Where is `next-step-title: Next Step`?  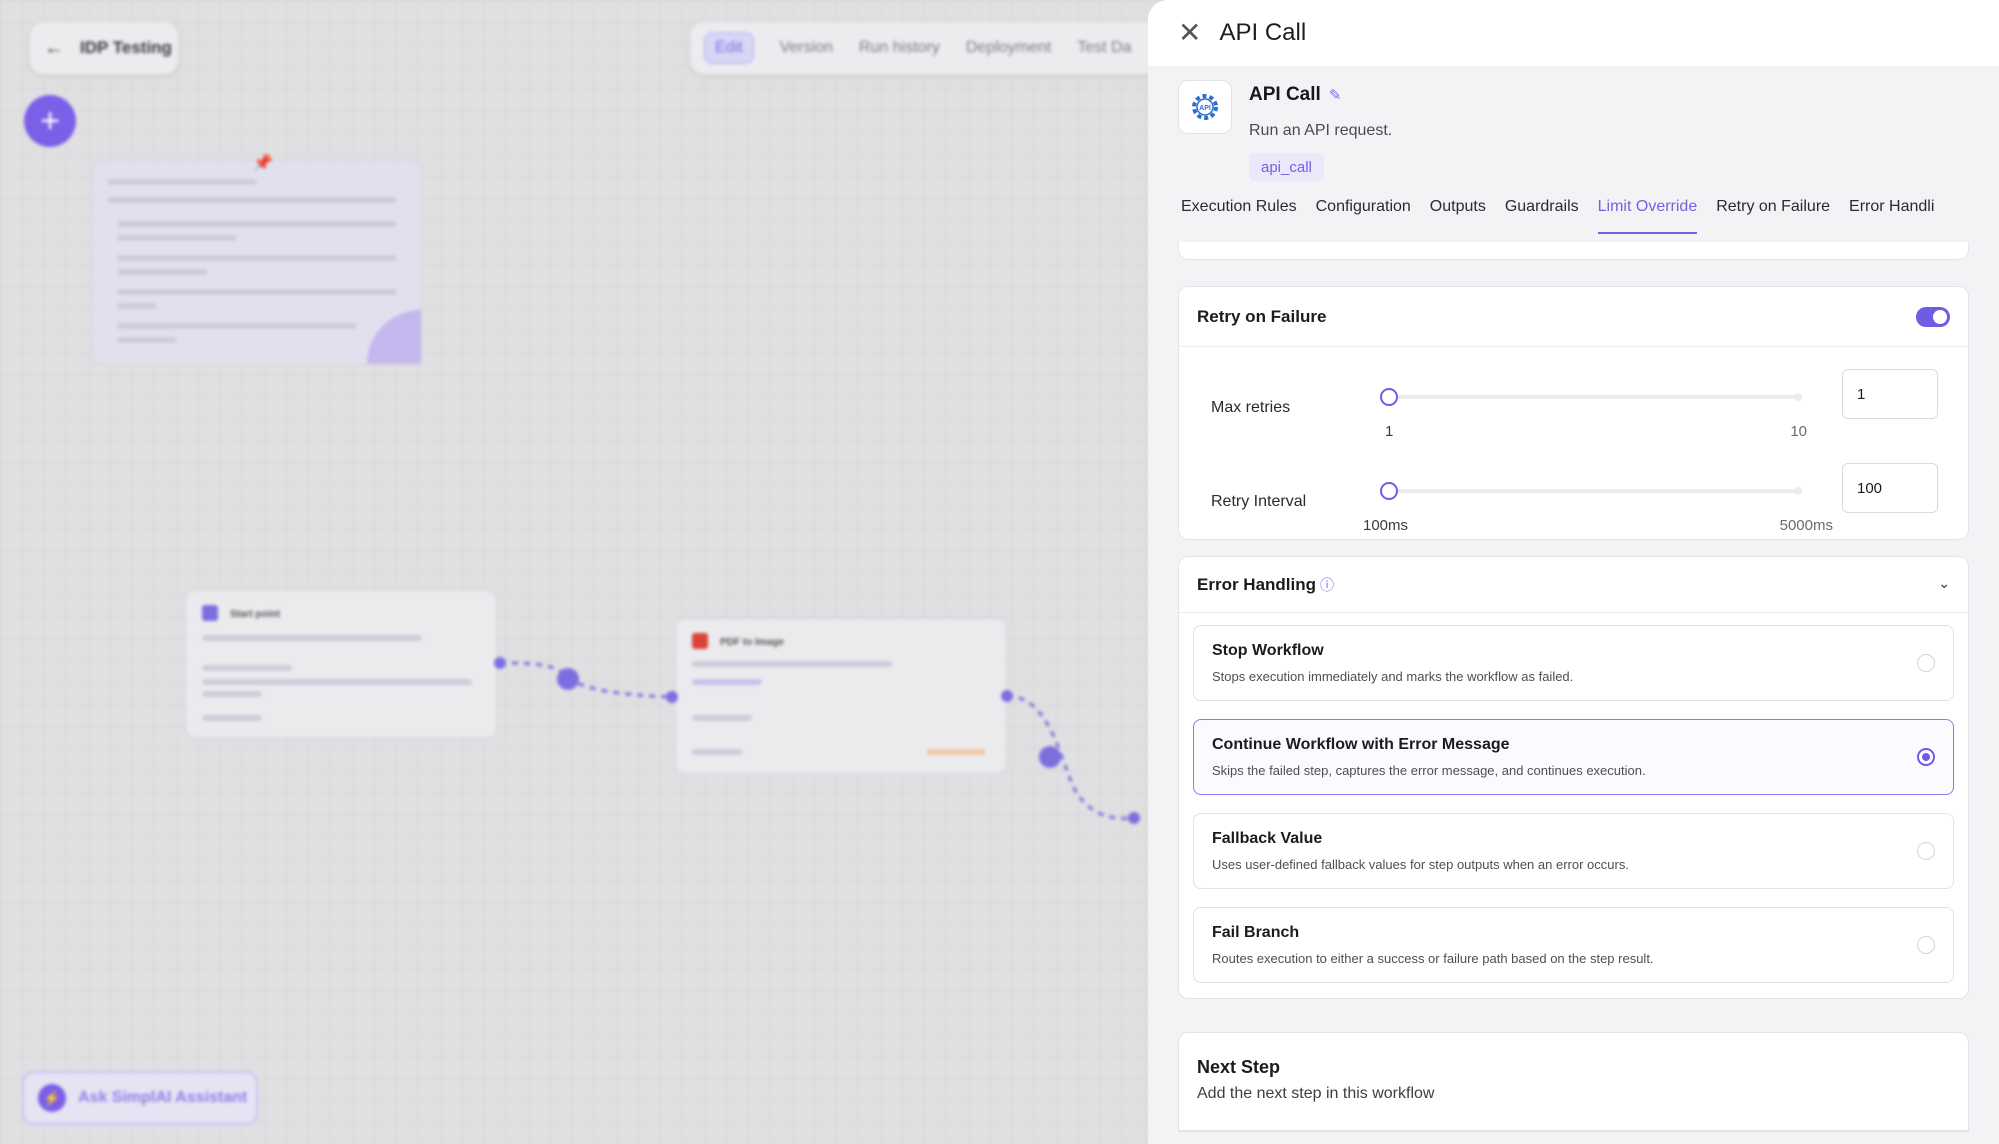
next-step-title: Next Step is located at coordinates (1239, 1067).